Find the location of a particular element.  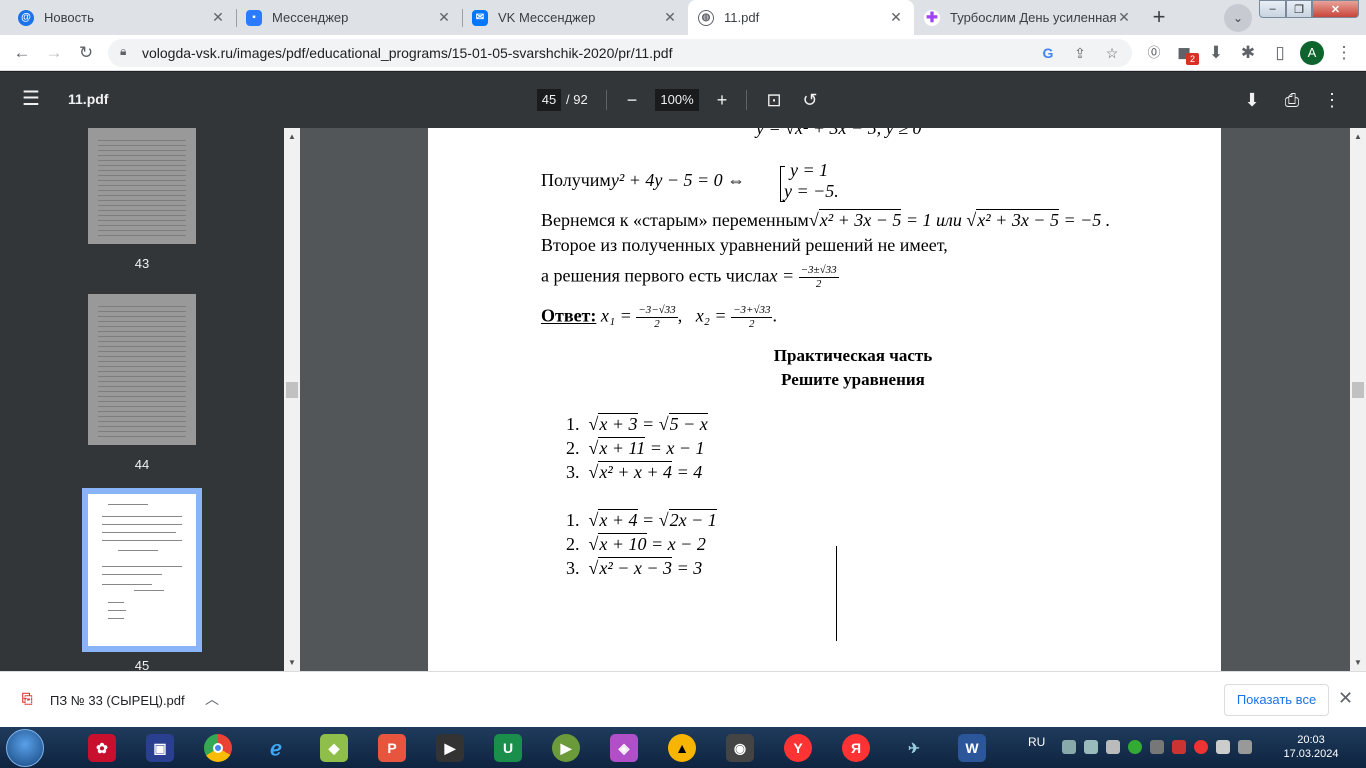

start-button is located at coordinates (25, 748).